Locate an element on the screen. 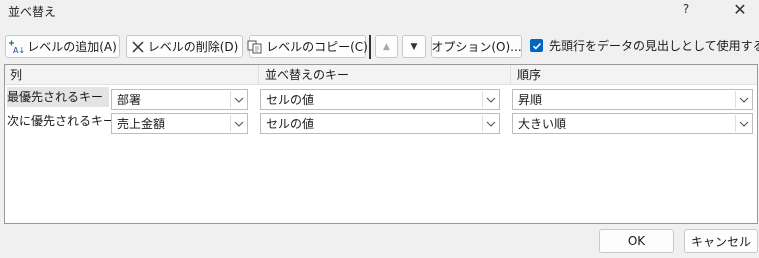  sort-on-select-primary: セルの値 is located at coordinates (380, 99).